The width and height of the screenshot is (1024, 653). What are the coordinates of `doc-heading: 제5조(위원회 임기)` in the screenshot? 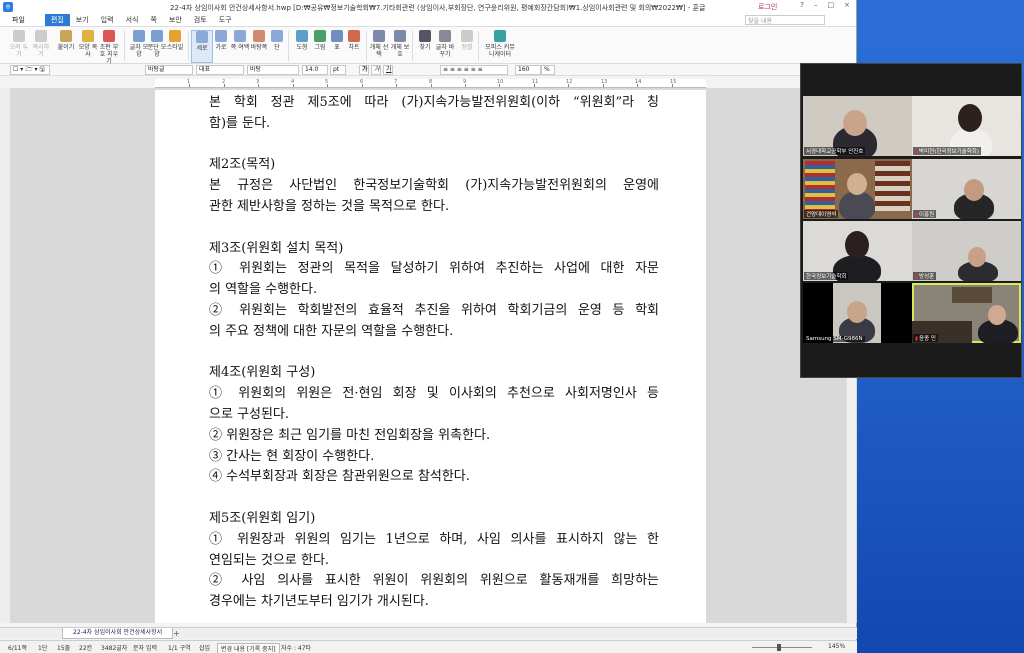 It's located at (262, 518).